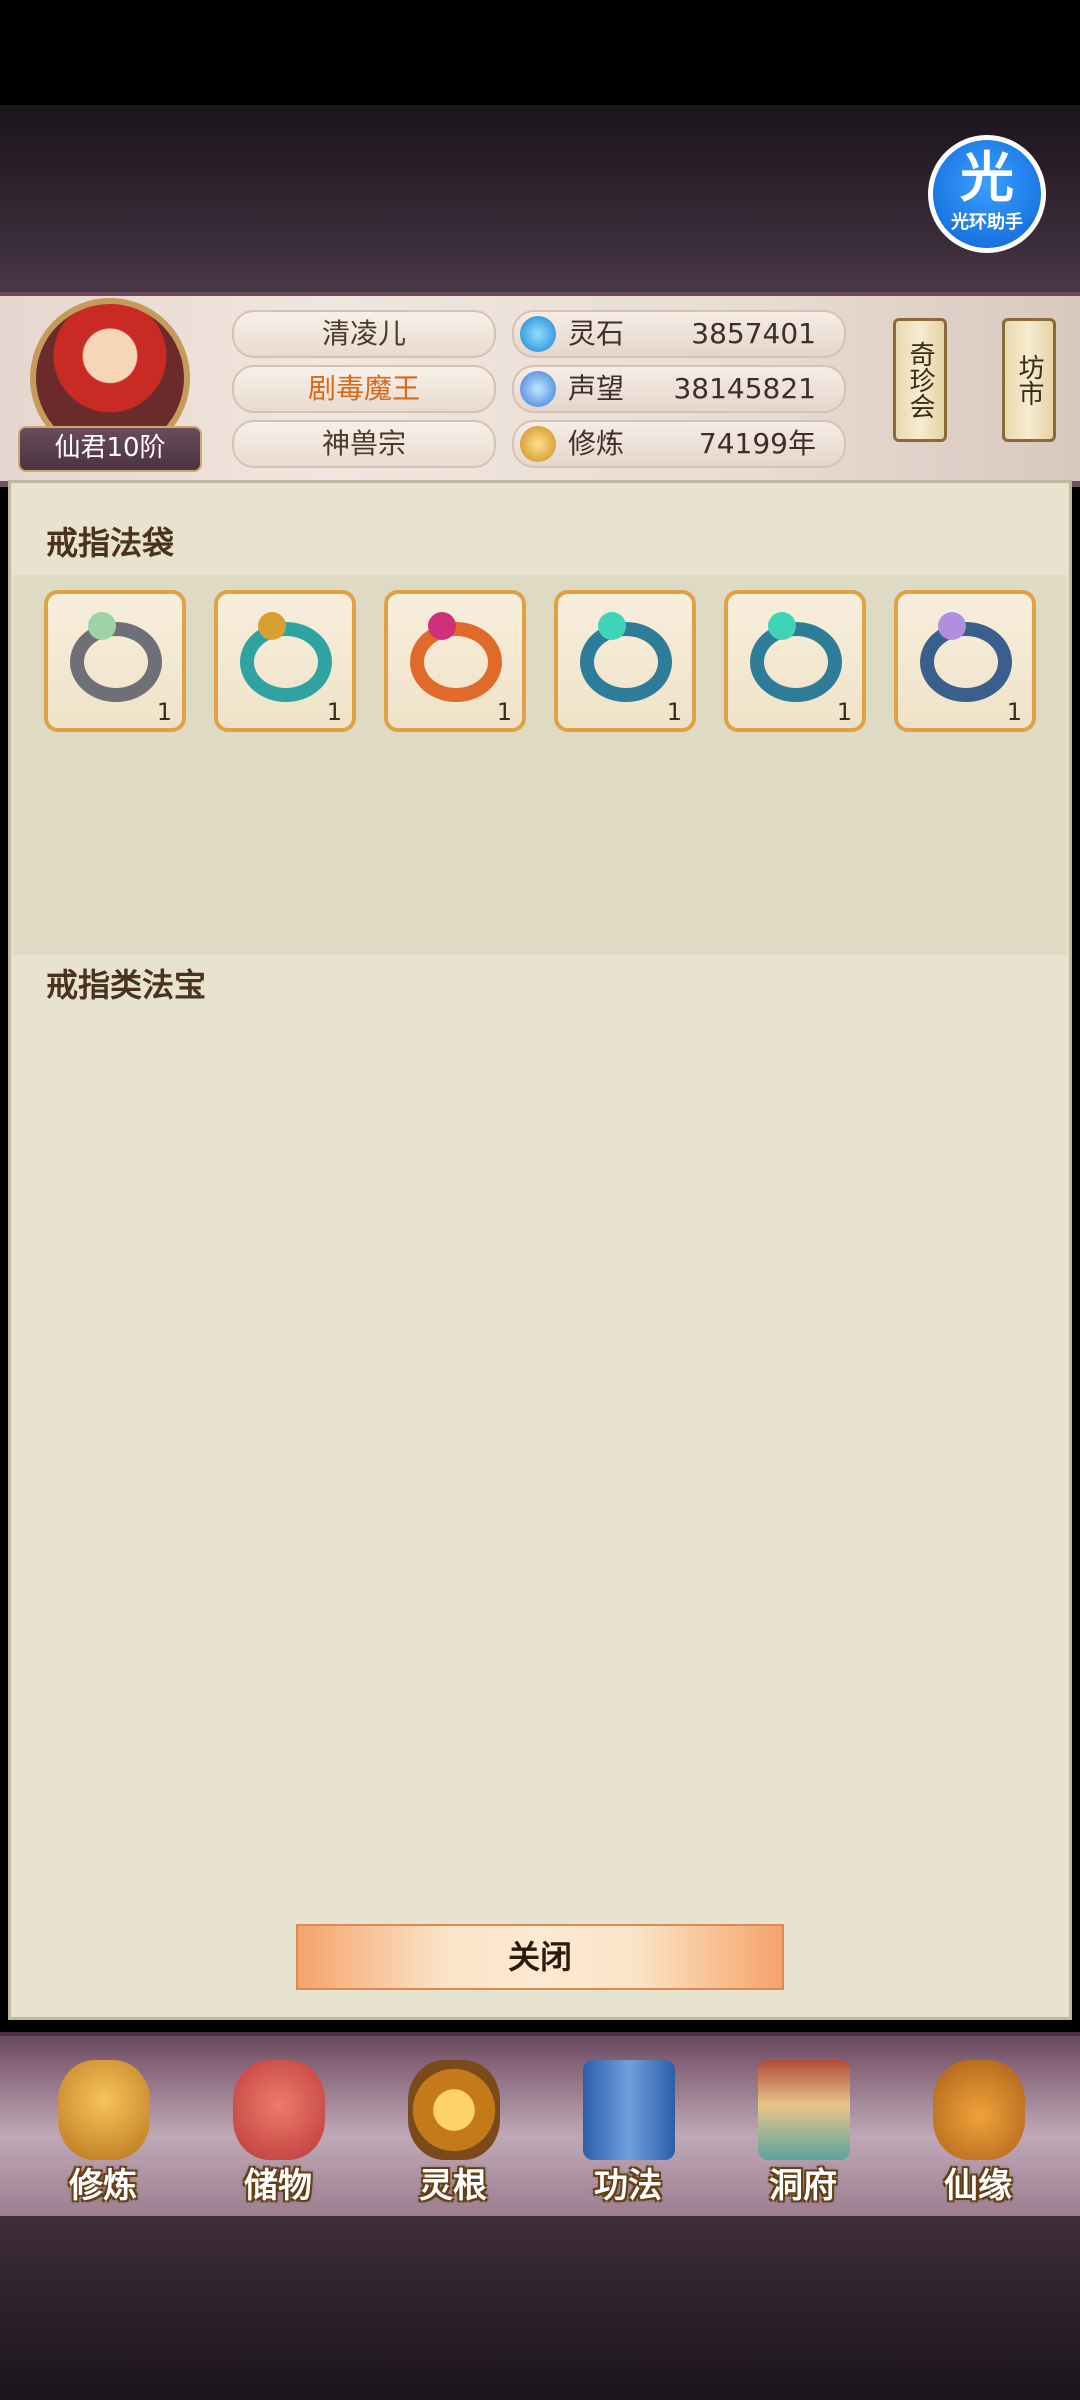  I want to click on spirit-root-icon, so click(454, 2110).